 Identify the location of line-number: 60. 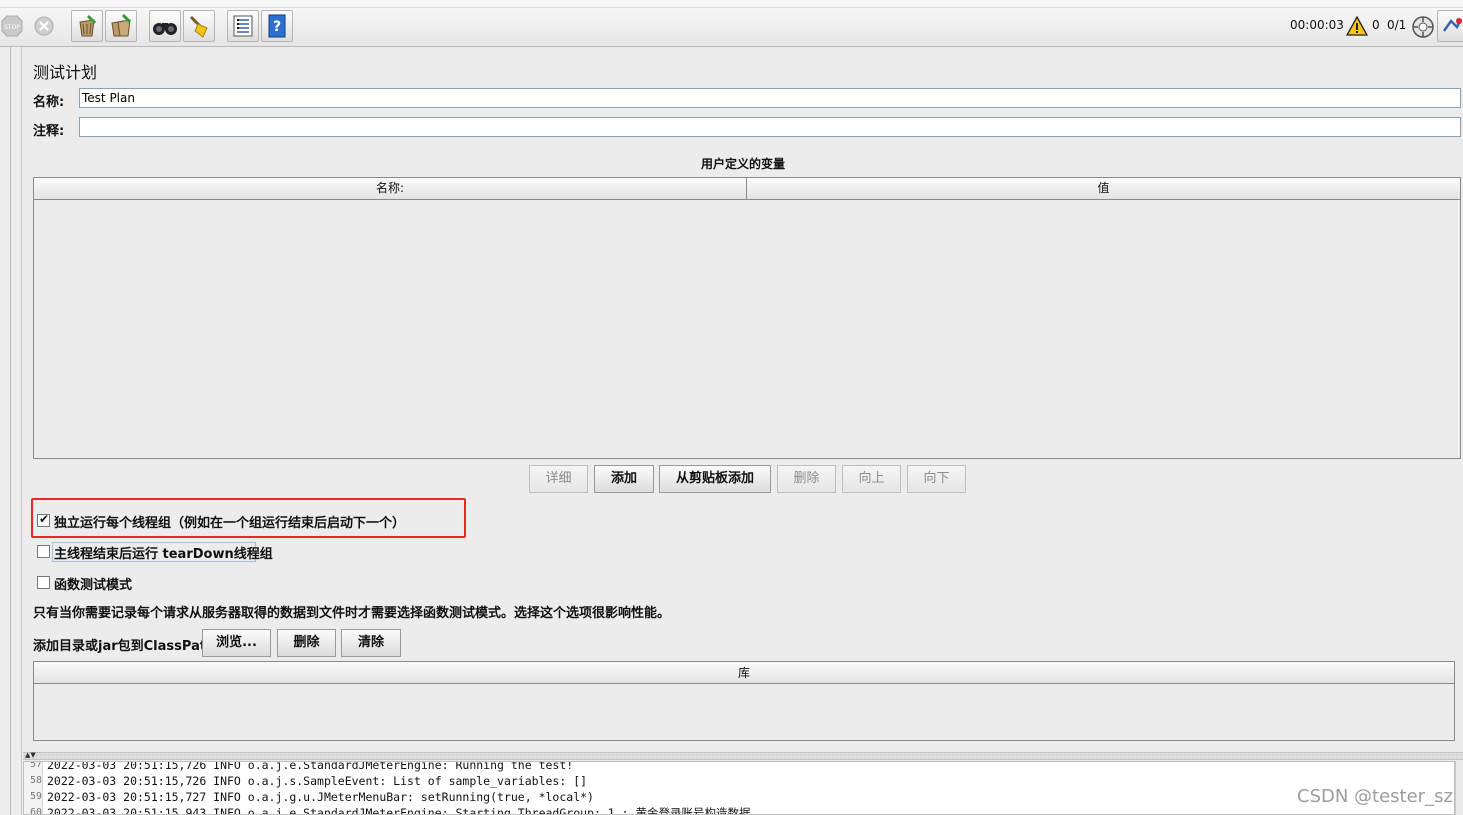
(33, 809).